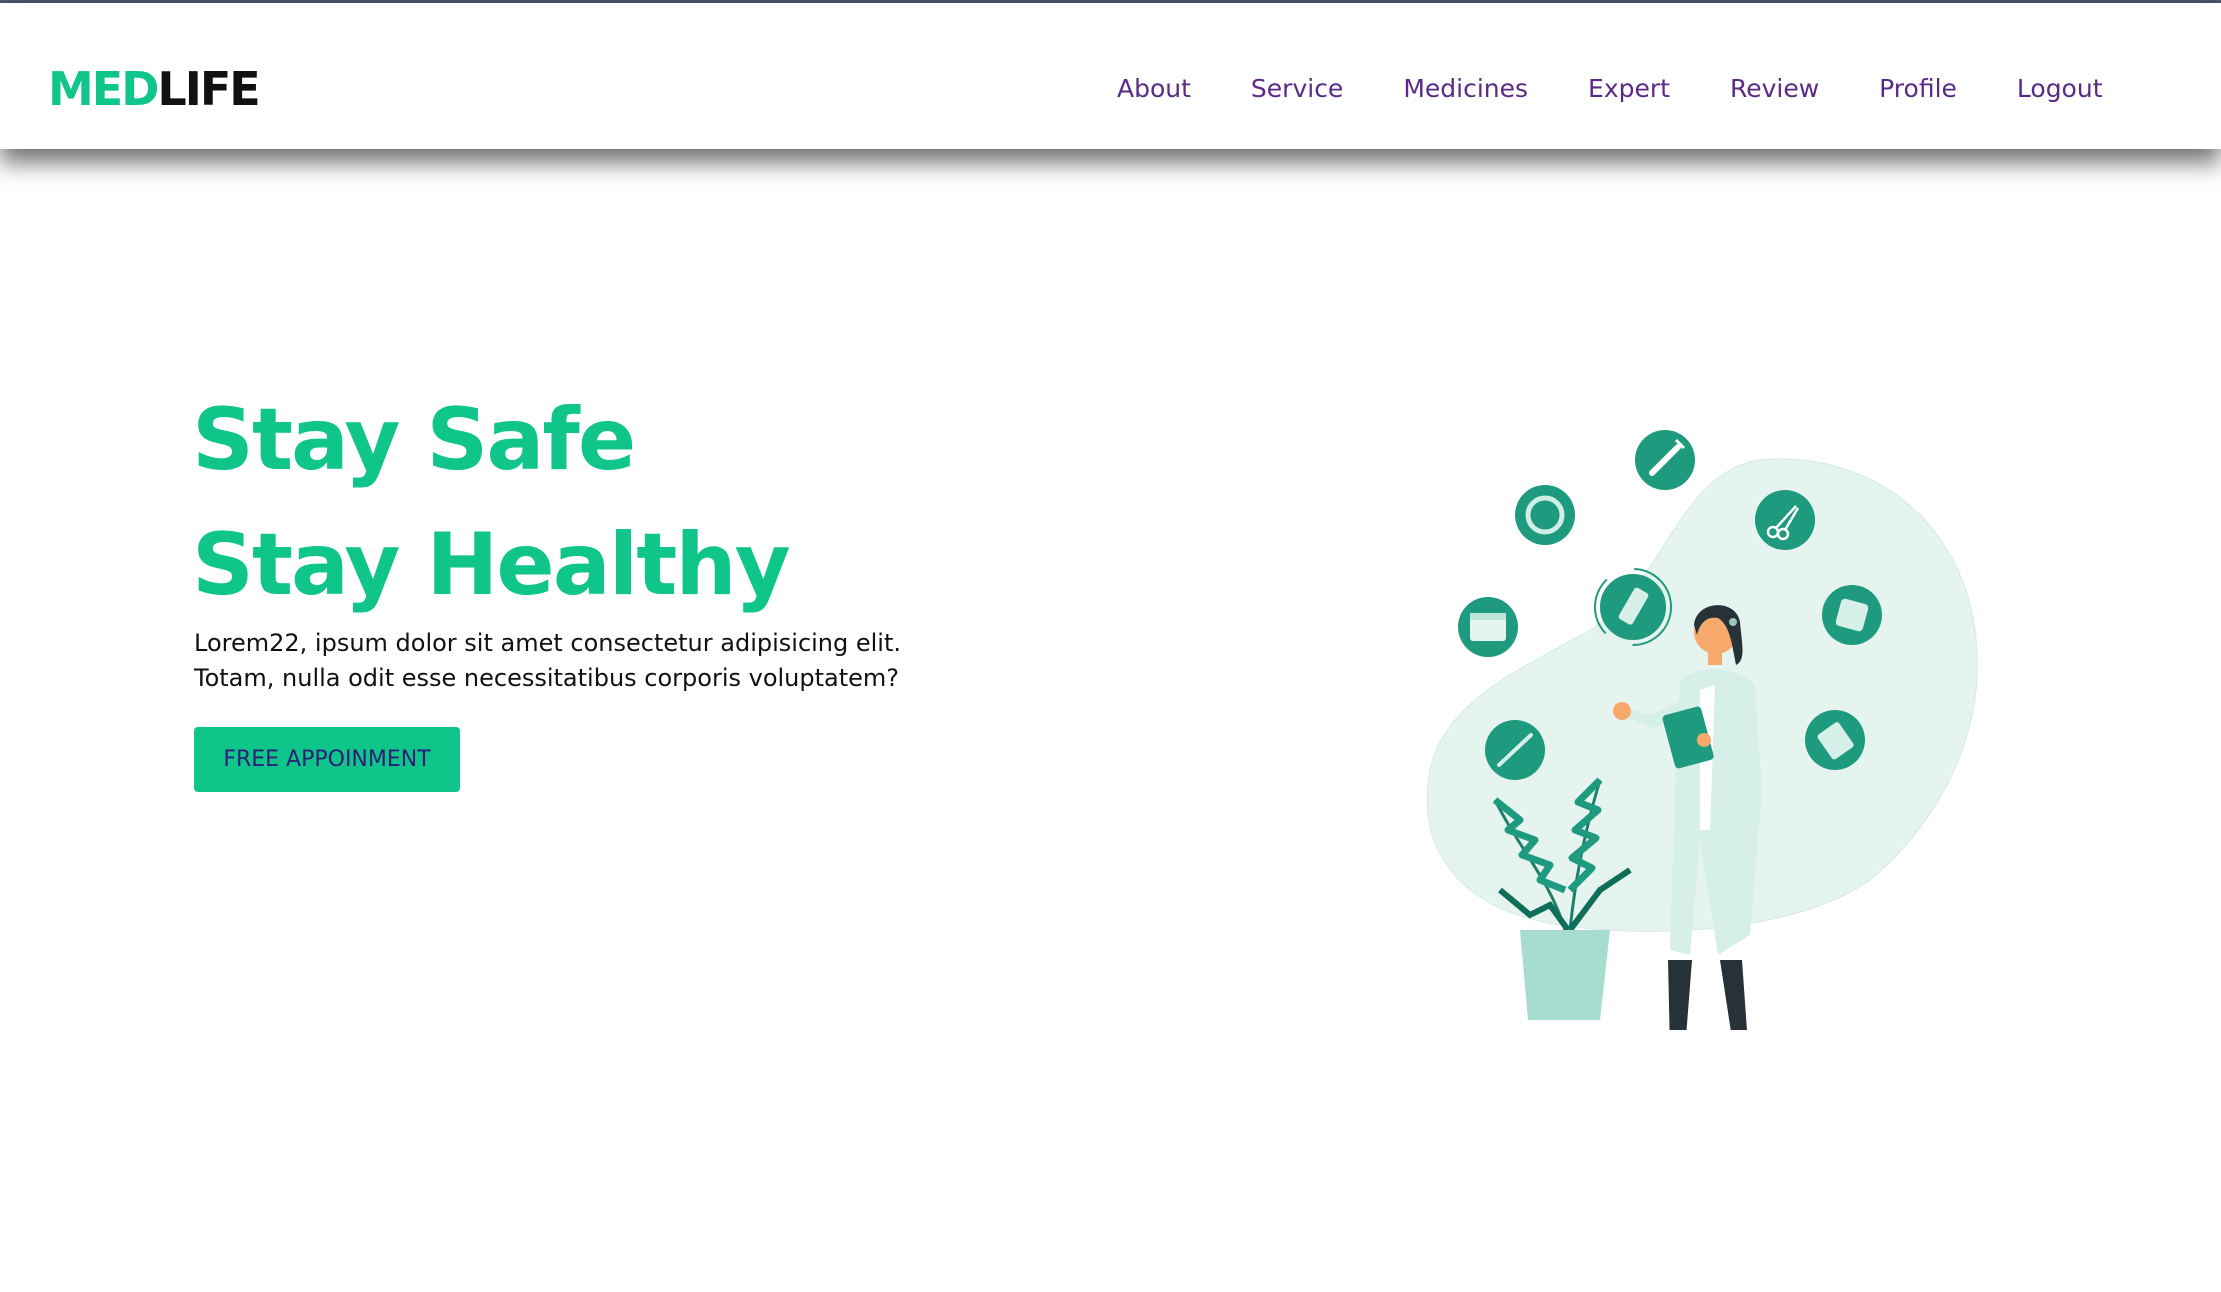 Image resolution: width=2221 pixels, height=1292 pixels. I want to click on brand-logo: MEDLIFE, so click(154, 89).